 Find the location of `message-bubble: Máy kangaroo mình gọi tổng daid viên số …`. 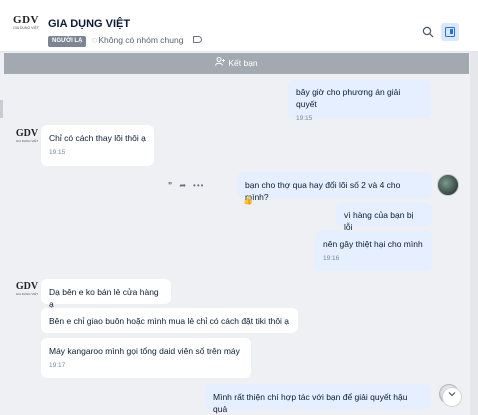

message-bubble: Máy kangaroo mình gọi tổng daid viên số … is located at coordinates (146, 358).